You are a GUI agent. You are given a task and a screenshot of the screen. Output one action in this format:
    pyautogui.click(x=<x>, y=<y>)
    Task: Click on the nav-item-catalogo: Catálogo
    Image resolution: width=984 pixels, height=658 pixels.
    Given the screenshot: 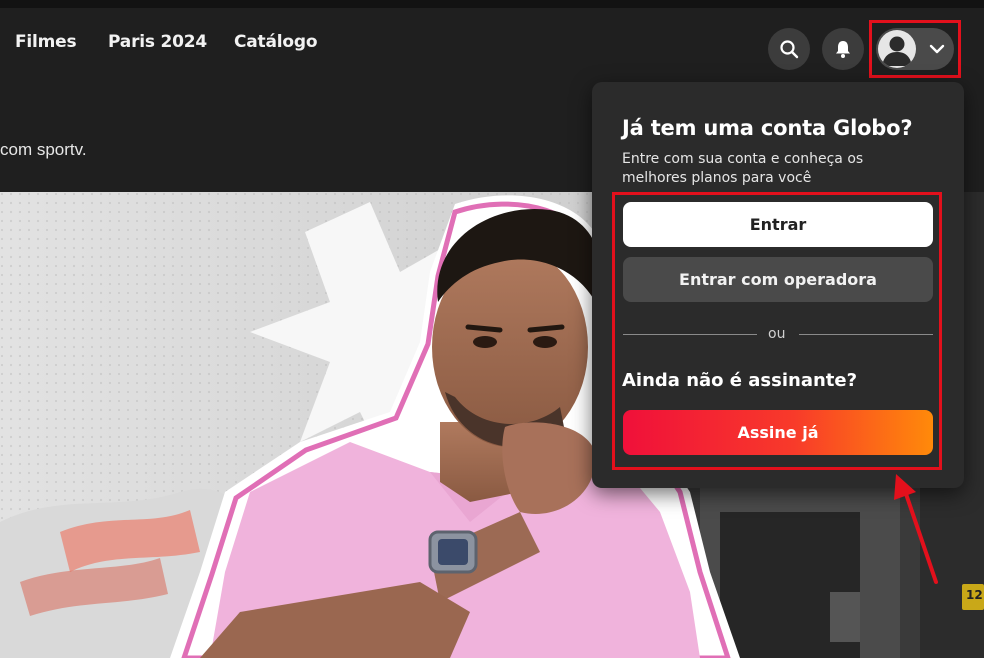 What is the action you would take?
    pyautogui.click(x=276, y=42)
    